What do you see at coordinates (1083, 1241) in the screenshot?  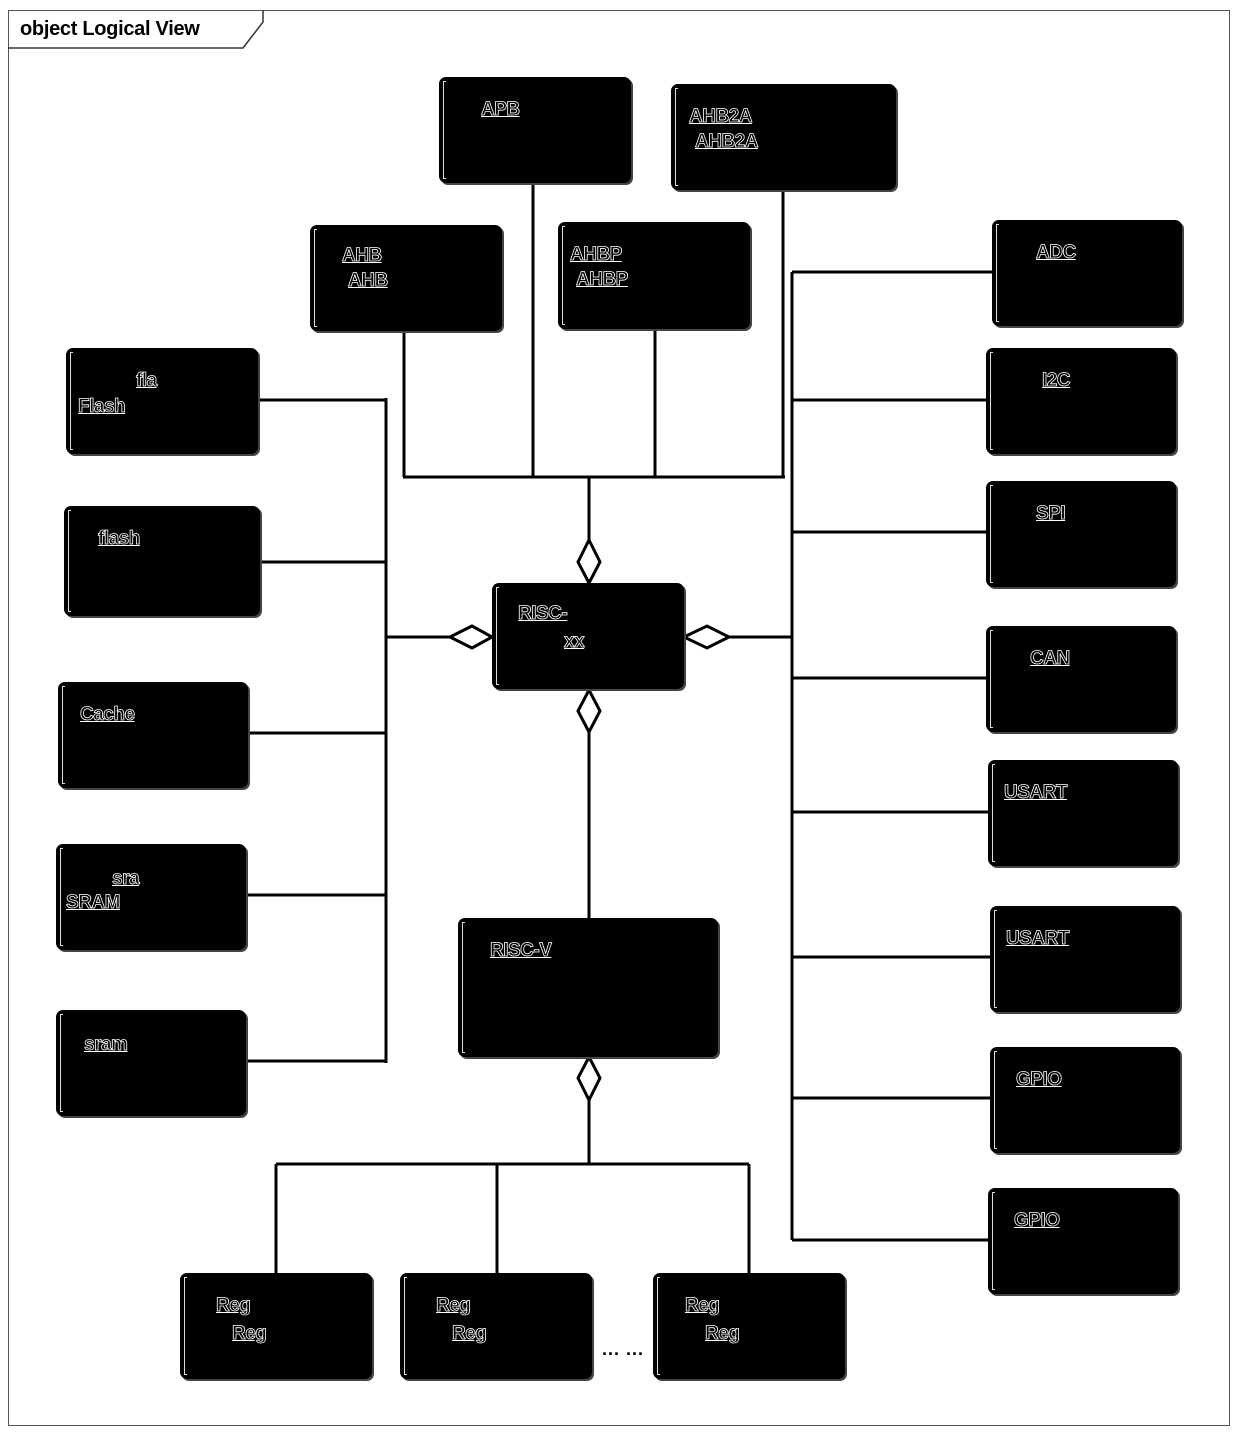 I see `object-box-gpio-2: GPIO` at bounding box center [1083, 1241].